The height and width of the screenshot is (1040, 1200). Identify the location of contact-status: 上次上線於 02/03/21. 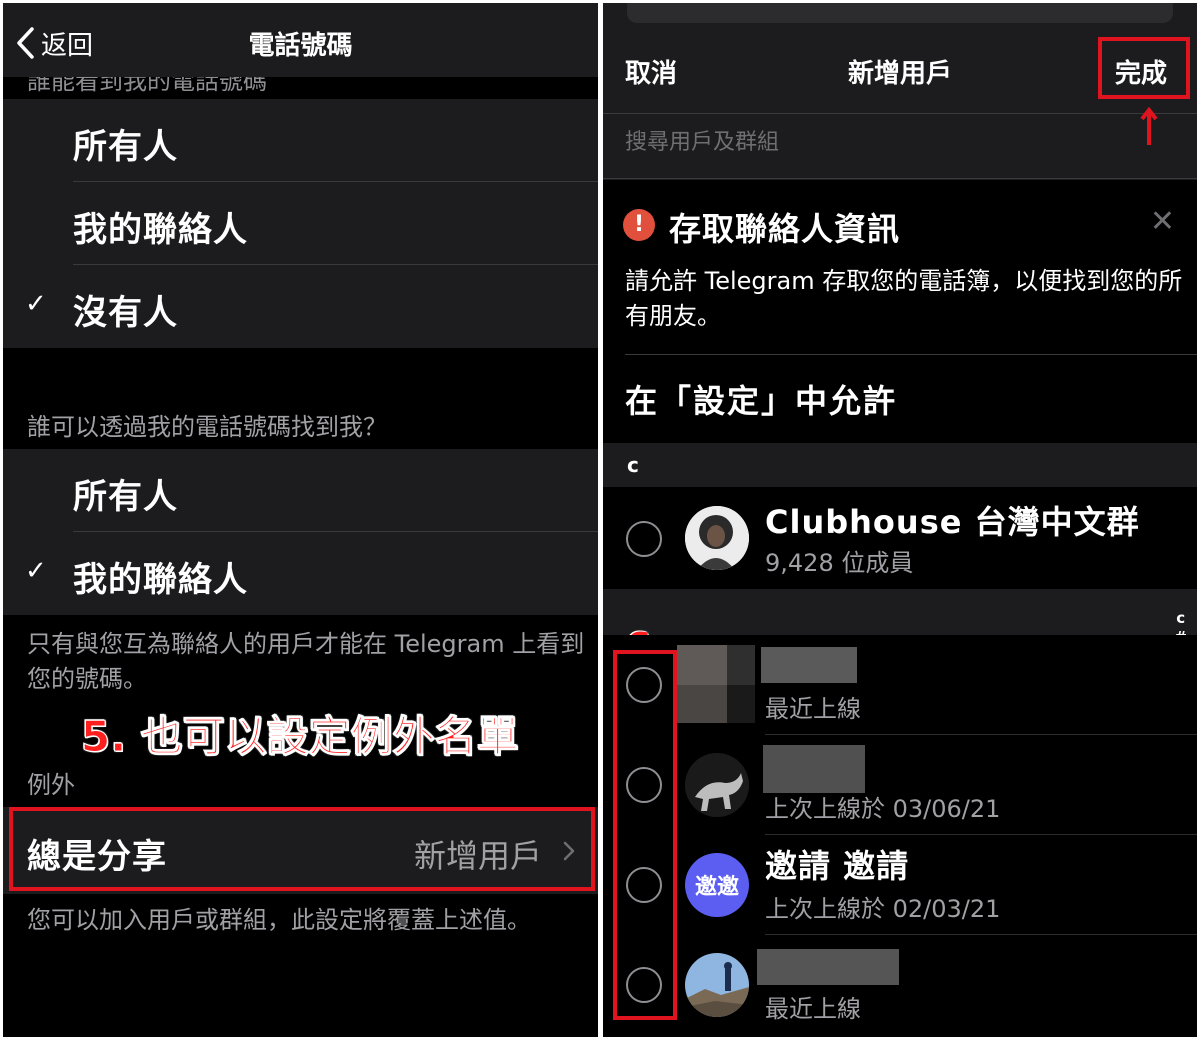
(883, 909).